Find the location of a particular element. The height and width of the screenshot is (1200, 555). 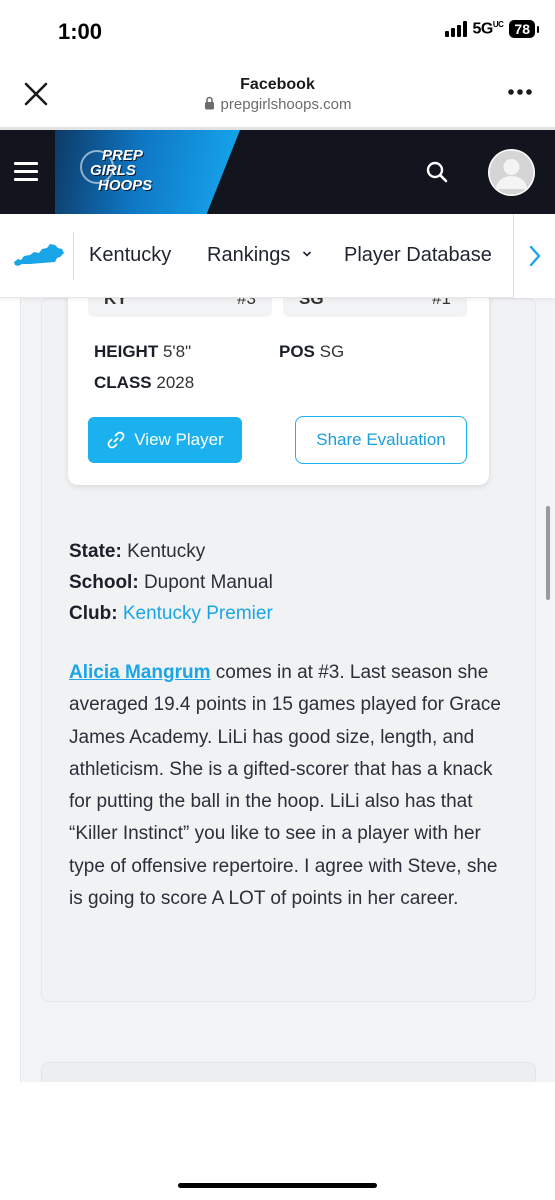

network-type: 5GUC is located at coordinates (488, 29).